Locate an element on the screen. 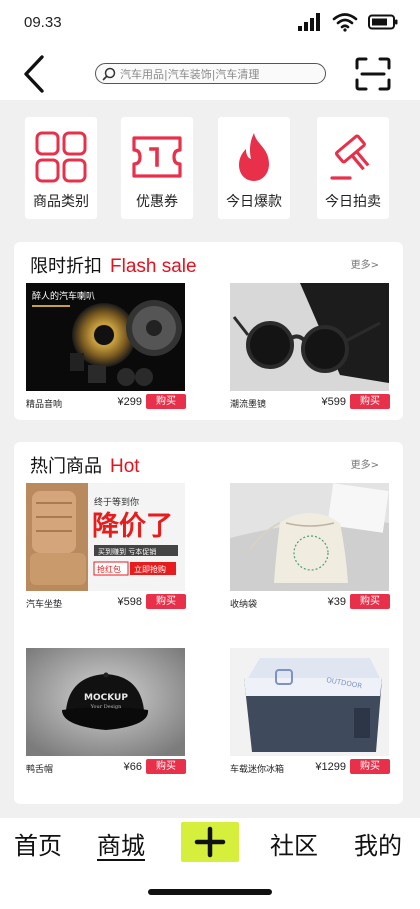 The height and width of the screenshot is (909, 420). quick-item-hot-deals: 今日爆款 is located at coordinates (254, 168).